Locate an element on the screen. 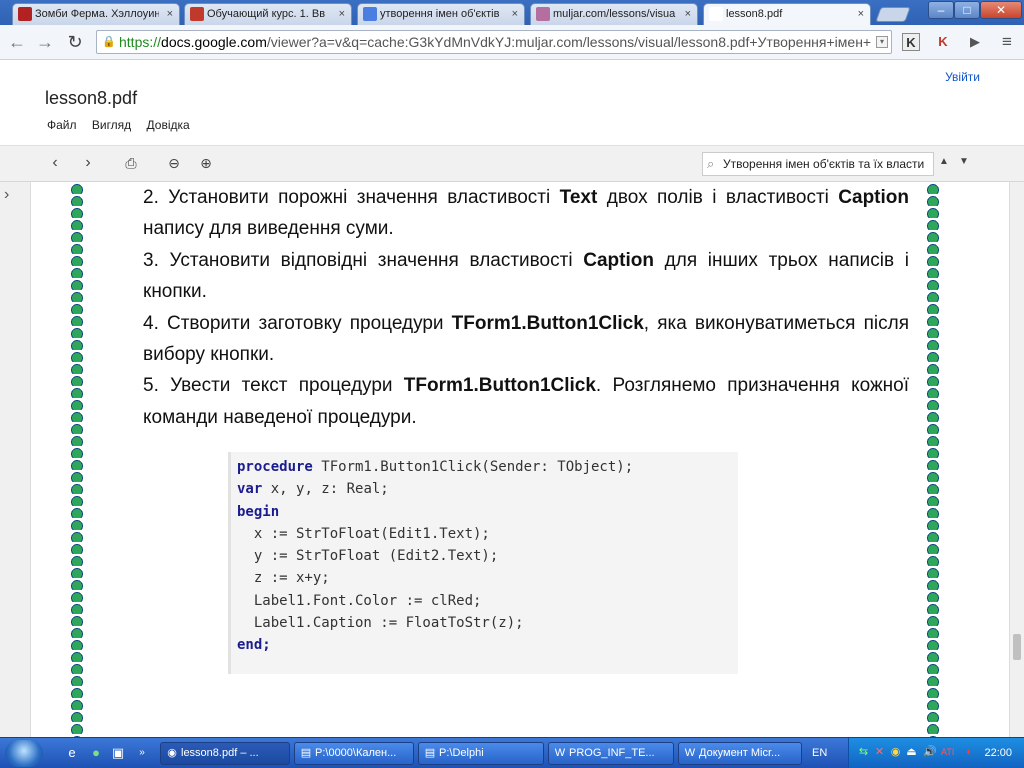 This screenshot has width=1024, height=768. menu-help: Довідка is located at coordinates (168, 125).